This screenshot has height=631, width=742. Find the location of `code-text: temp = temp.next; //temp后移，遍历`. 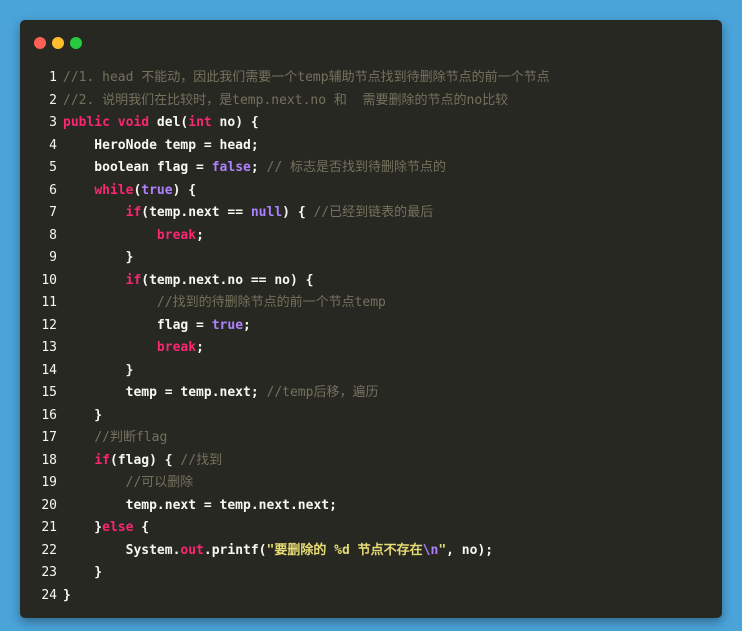

code-text: temp = temp.next; //temp后移，遍历 is located at coordinates (221, 393).